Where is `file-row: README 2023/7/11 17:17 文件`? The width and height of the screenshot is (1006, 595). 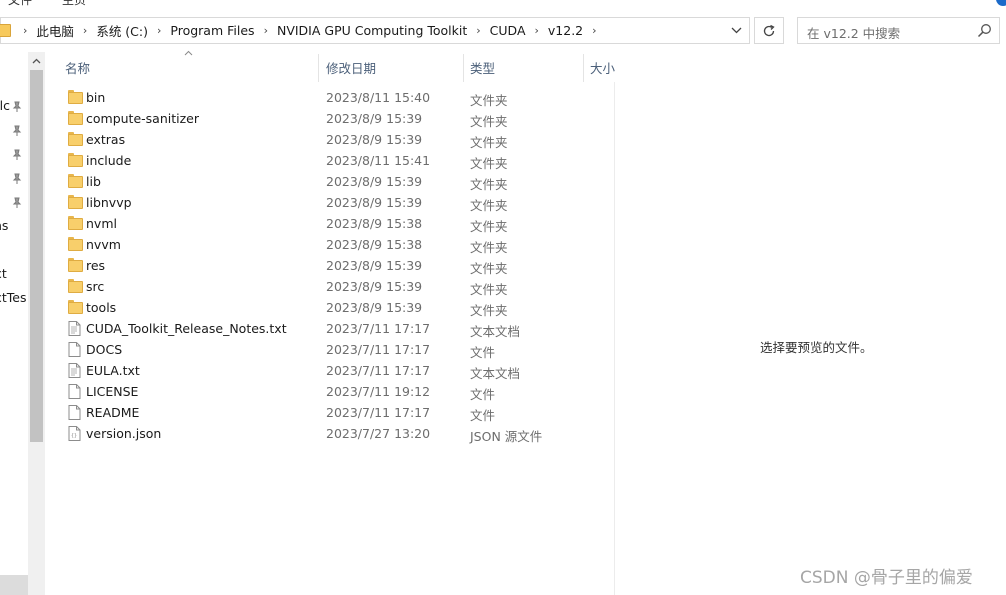 file-row: README 2023/7/11 17:17 文件 is located at coordinates (337, 412).